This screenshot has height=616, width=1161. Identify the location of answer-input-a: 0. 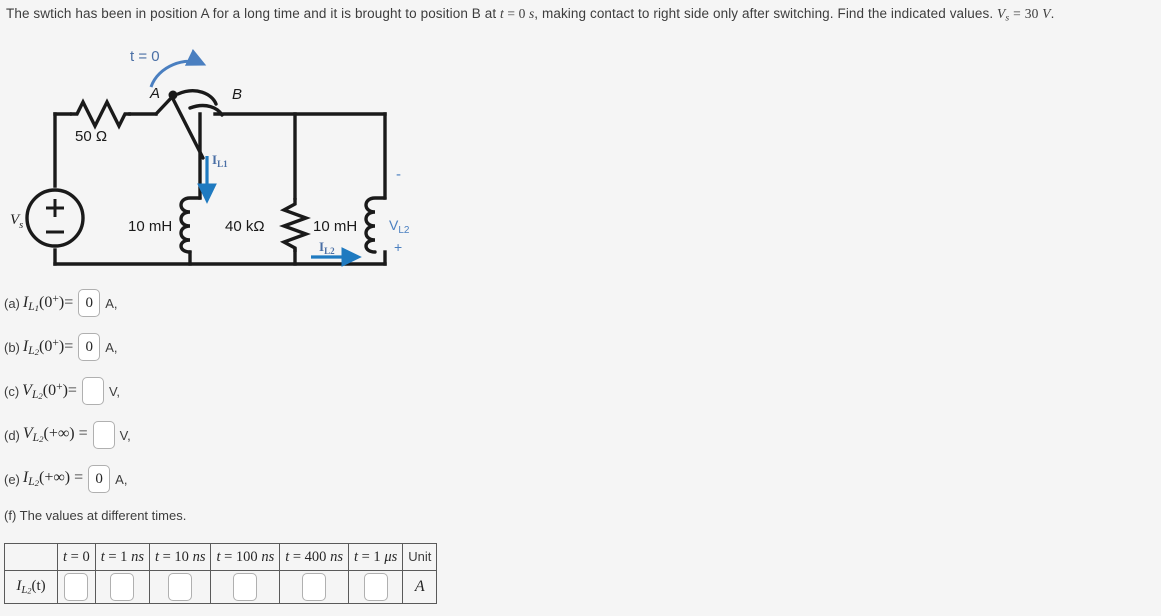
(89, 303).